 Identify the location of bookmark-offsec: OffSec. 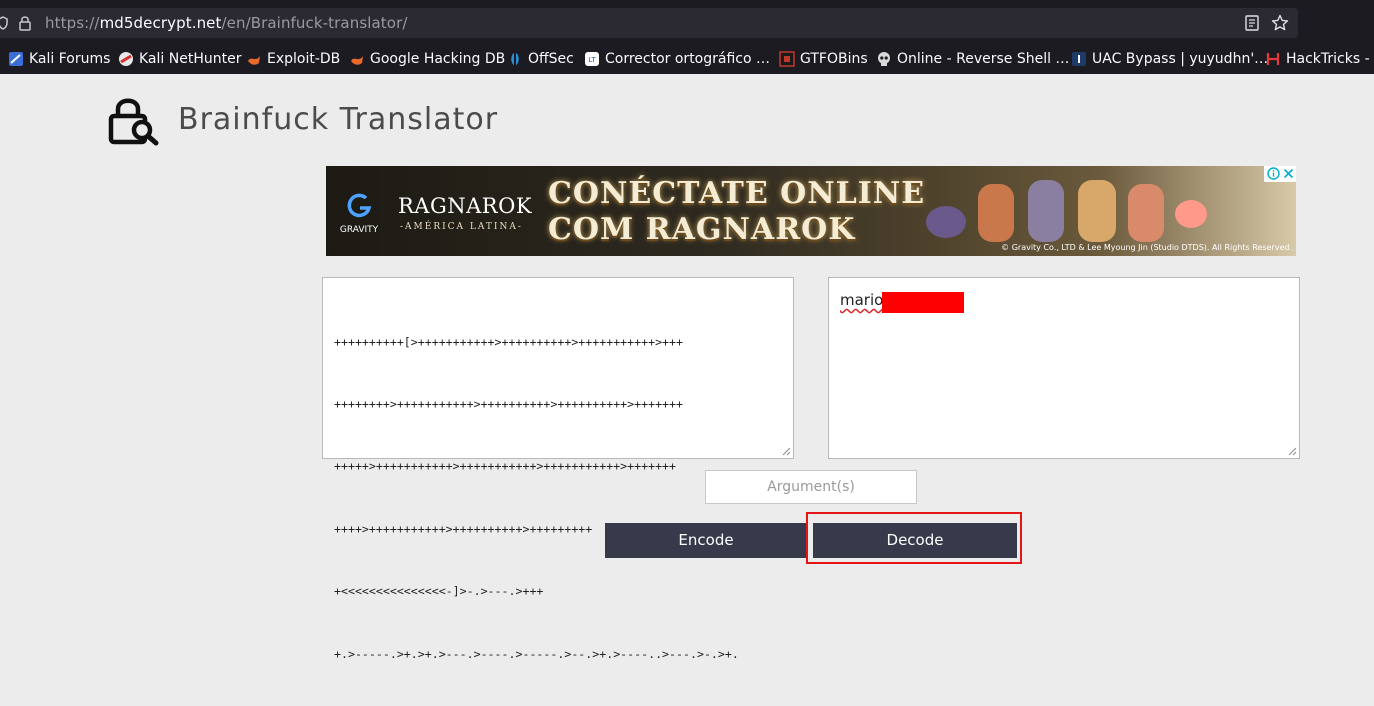
(540, 59).